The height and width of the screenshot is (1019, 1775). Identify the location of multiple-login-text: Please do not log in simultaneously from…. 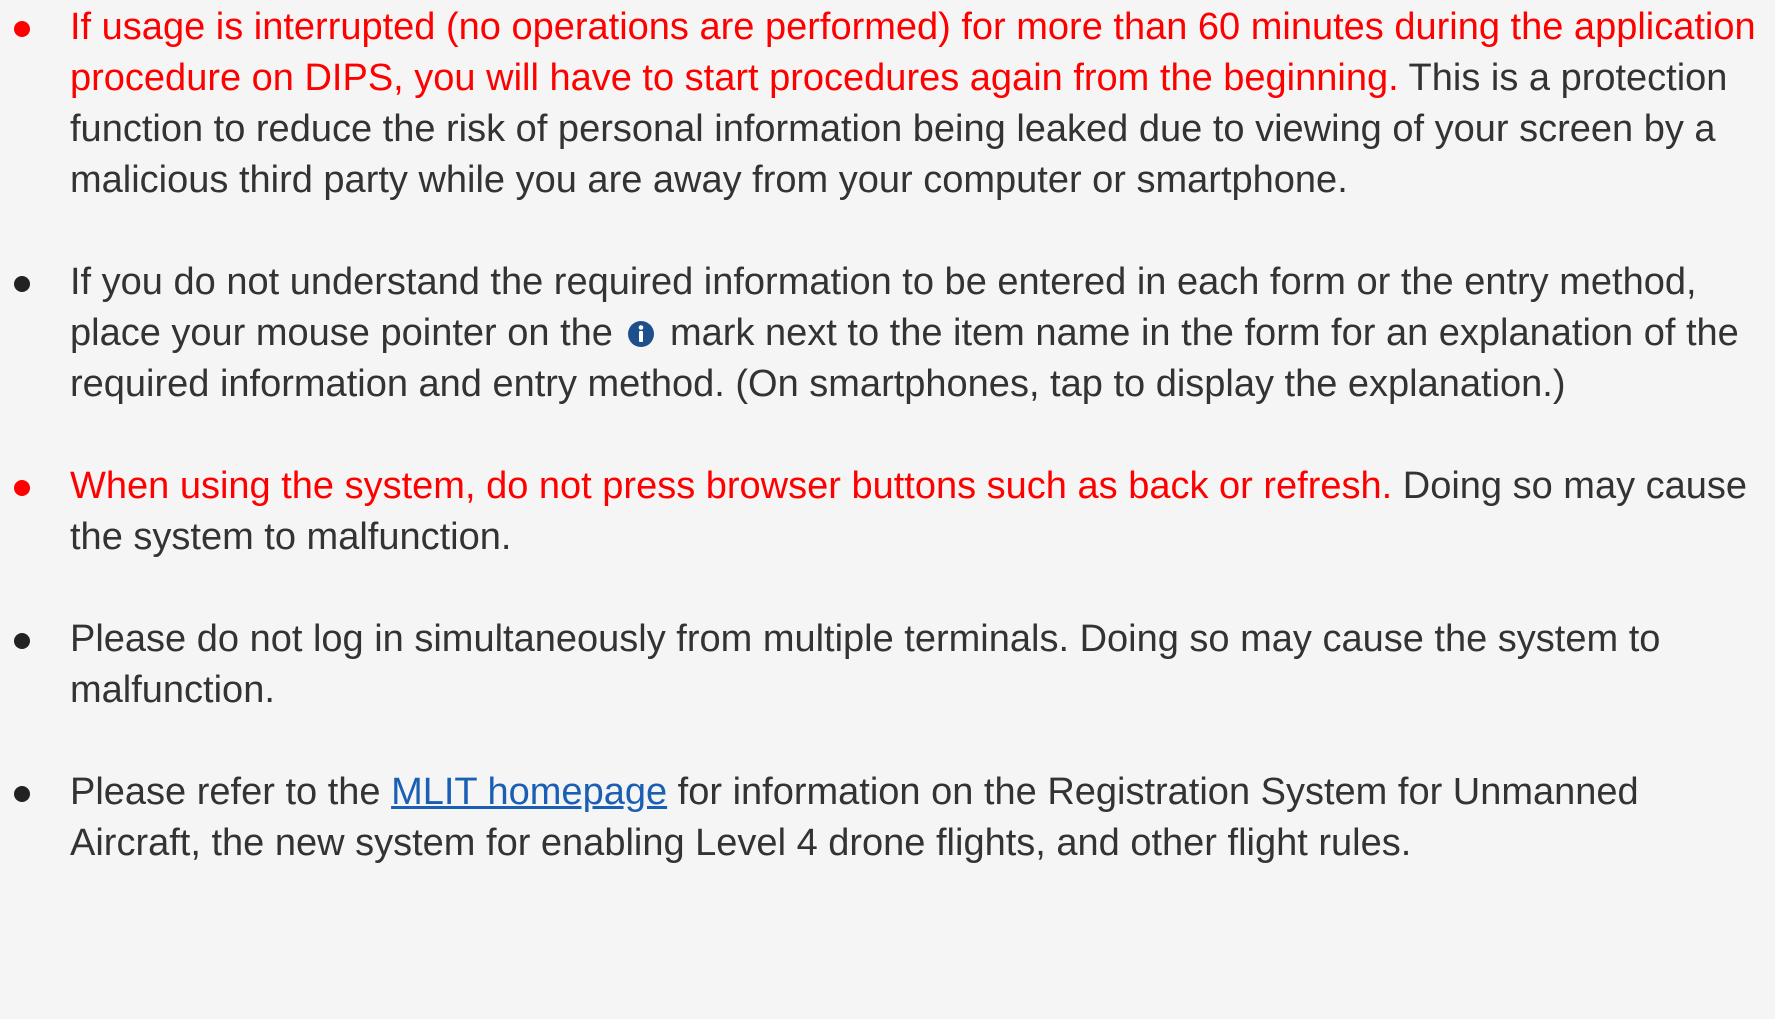
(865, 664).